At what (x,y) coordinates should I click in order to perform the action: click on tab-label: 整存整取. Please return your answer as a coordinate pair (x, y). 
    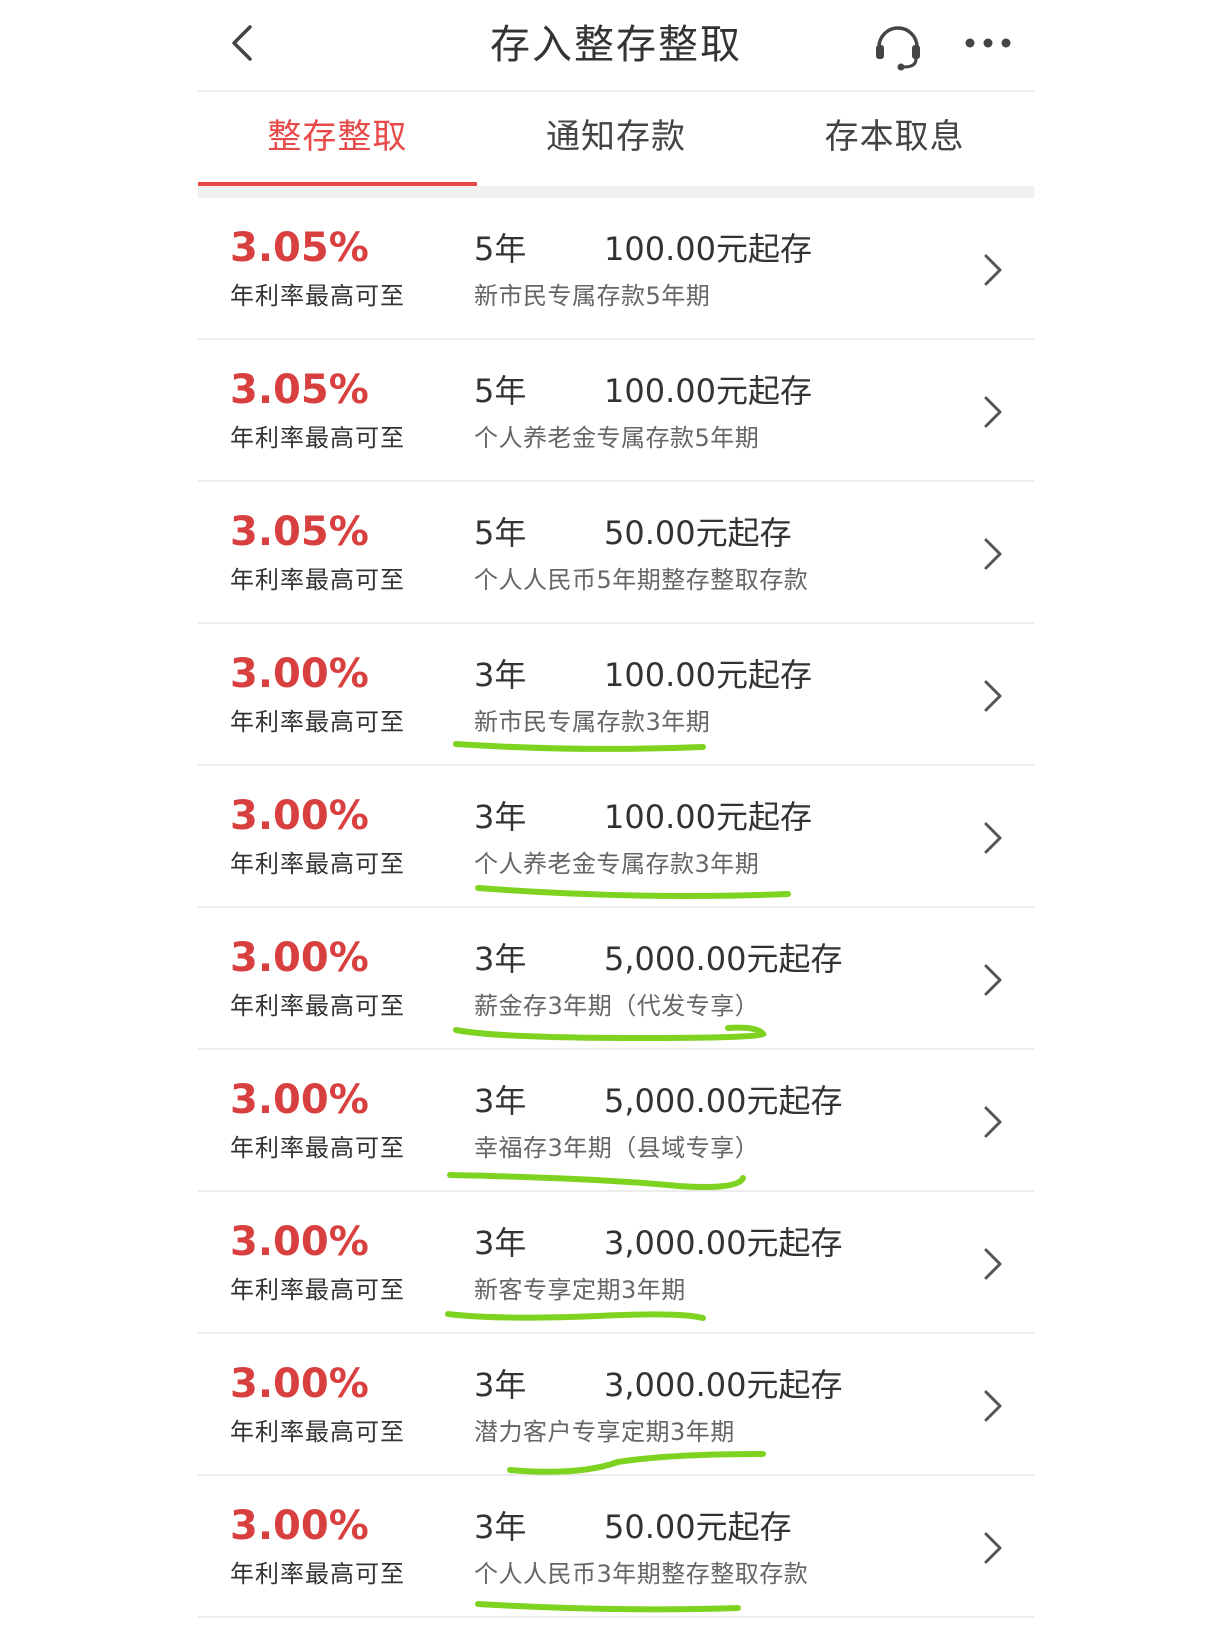
    Looking at the image, I should click on (337, 137).